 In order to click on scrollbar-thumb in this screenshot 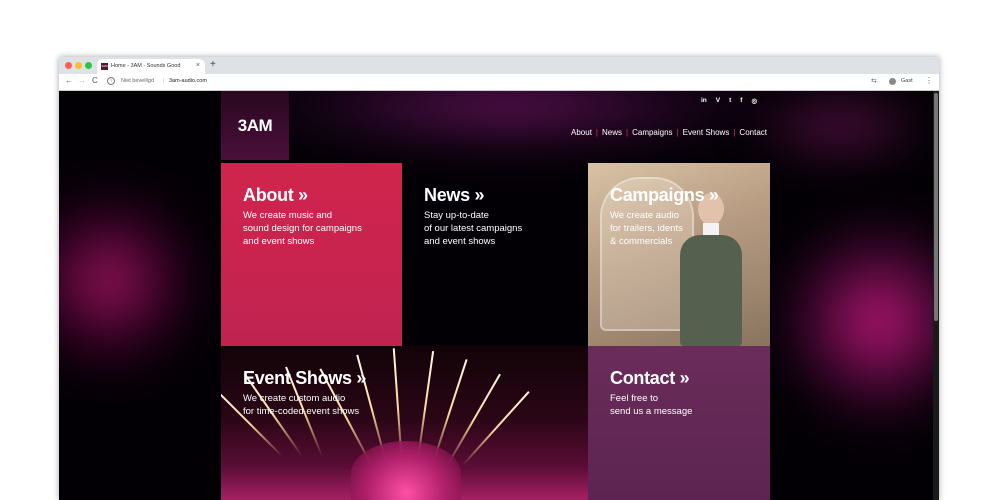, I will do `click(936, 207)`.